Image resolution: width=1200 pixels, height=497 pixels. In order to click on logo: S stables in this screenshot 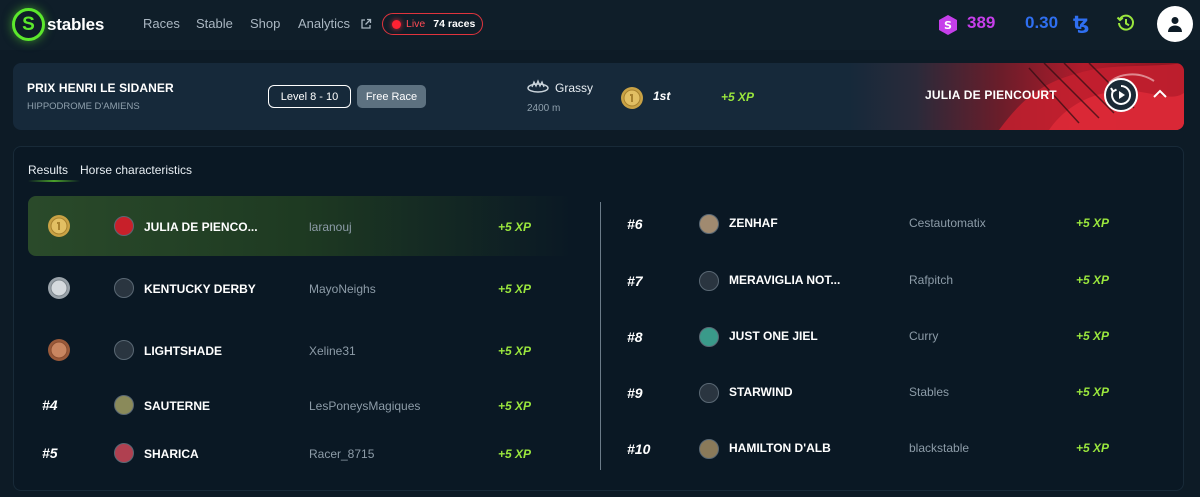, I will do `click(58, 24)`.